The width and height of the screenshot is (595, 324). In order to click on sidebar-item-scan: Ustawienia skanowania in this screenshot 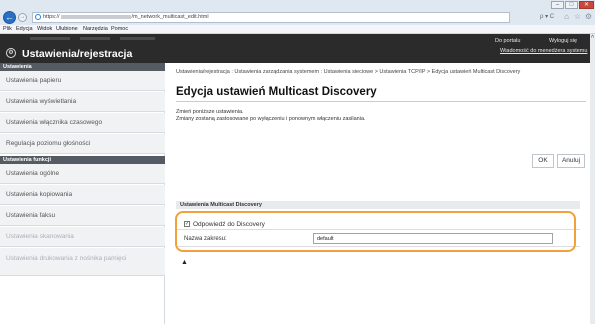, I will do `click(82, 237)`.